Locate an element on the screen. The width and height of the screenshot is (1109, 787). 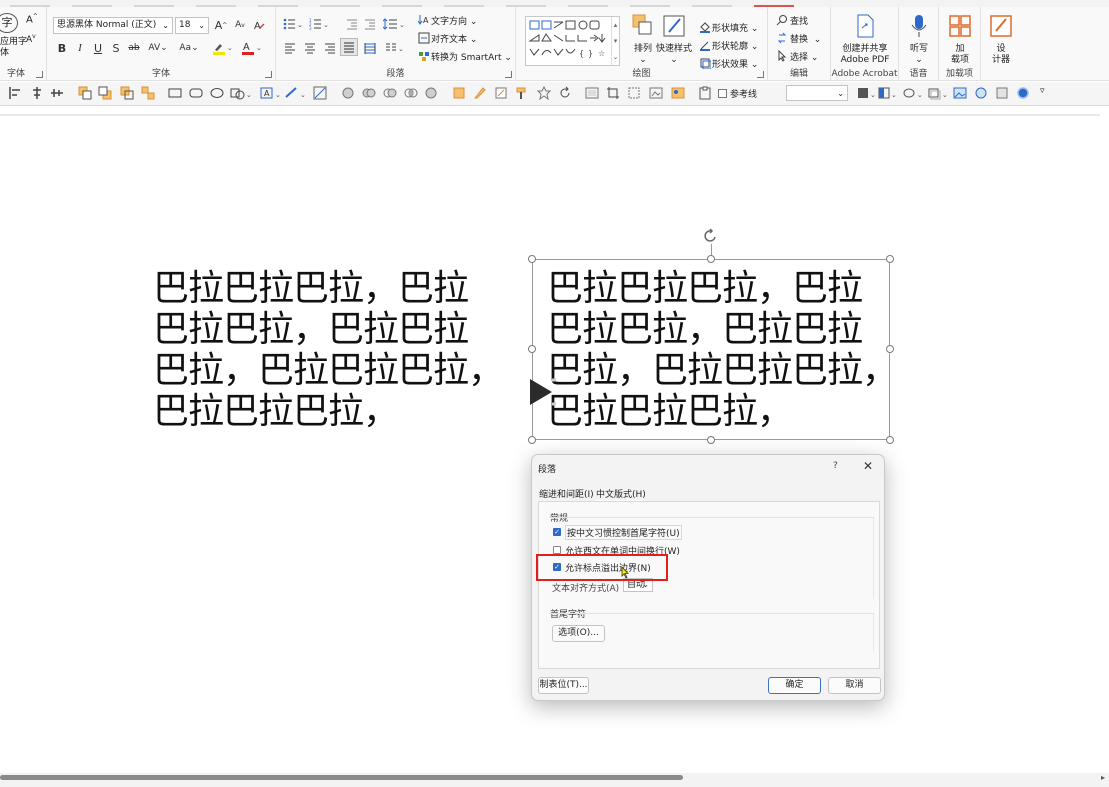
format-painter-icon is located at coordinates (522, 93).